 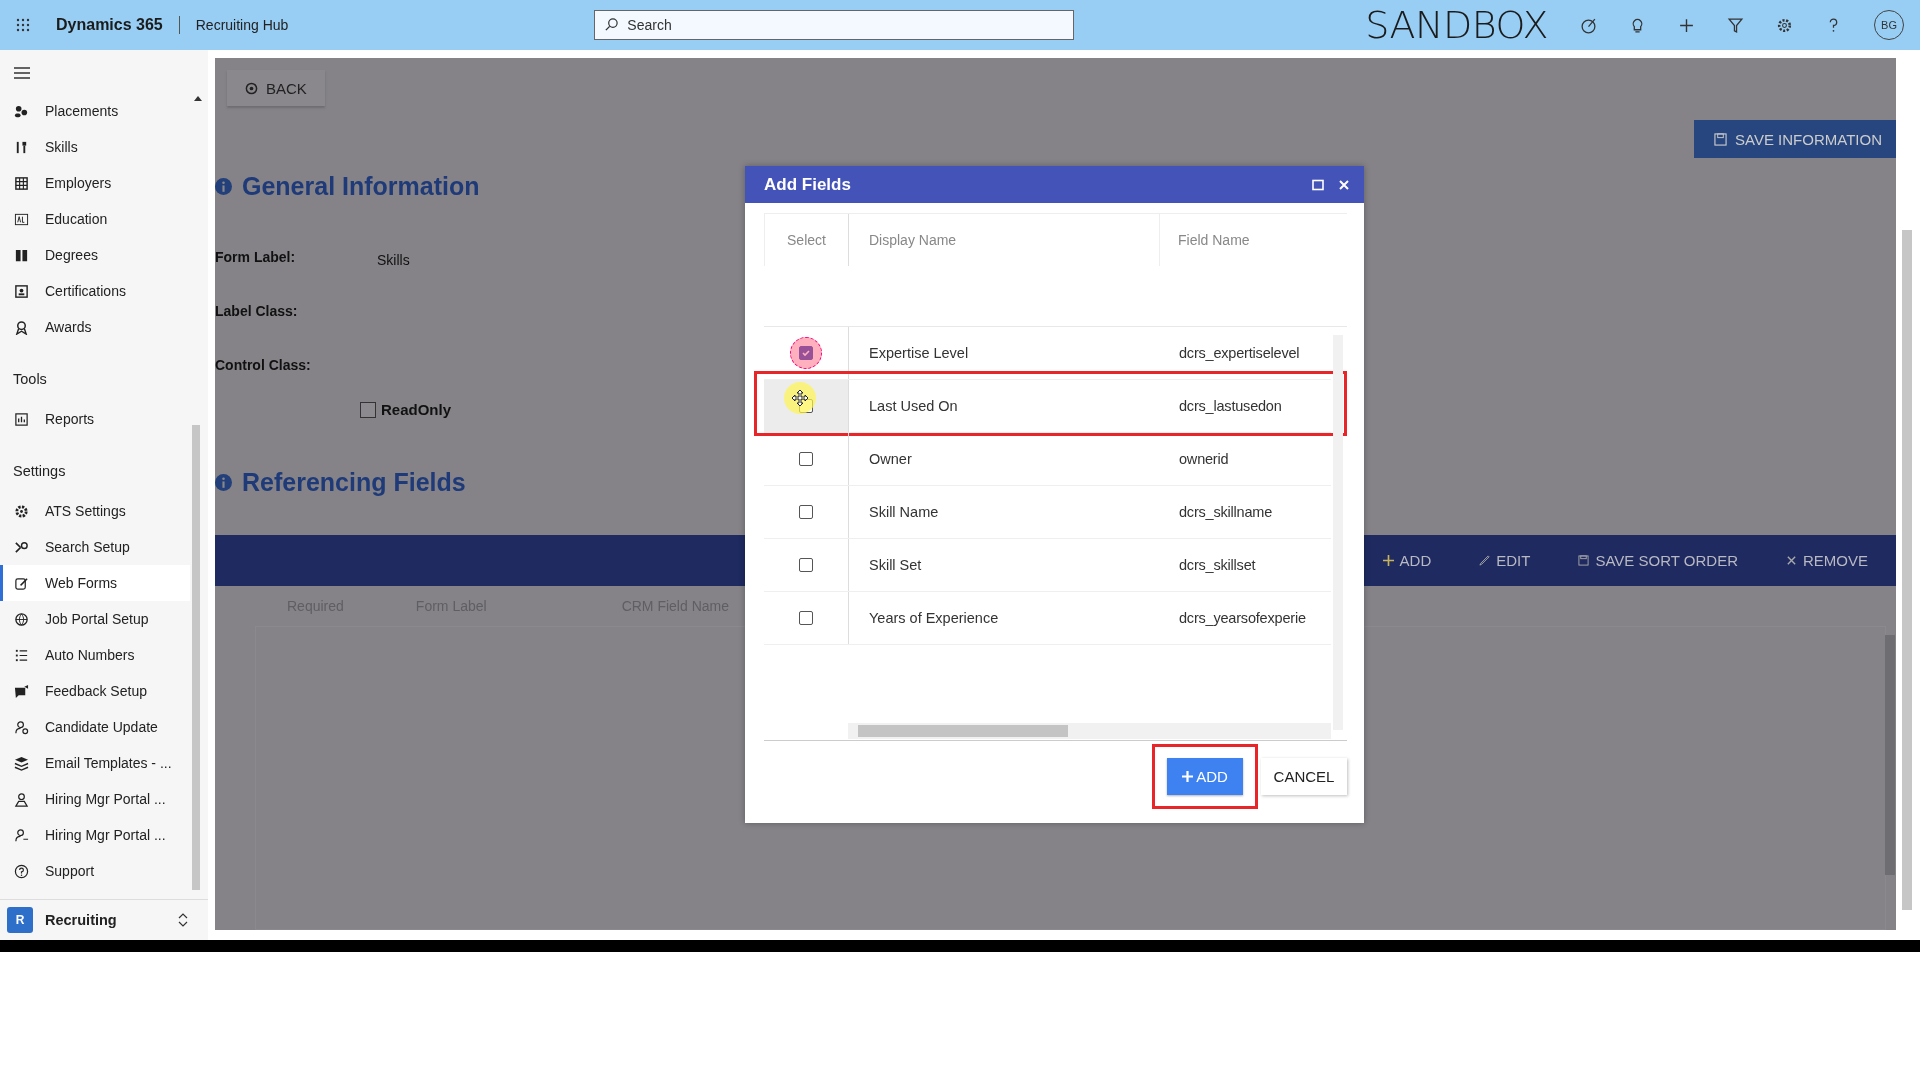 What do you see at coordinates (1318, 184) in the screenshot?
I see `maximize-icon` at bounding box center [1318, 184].